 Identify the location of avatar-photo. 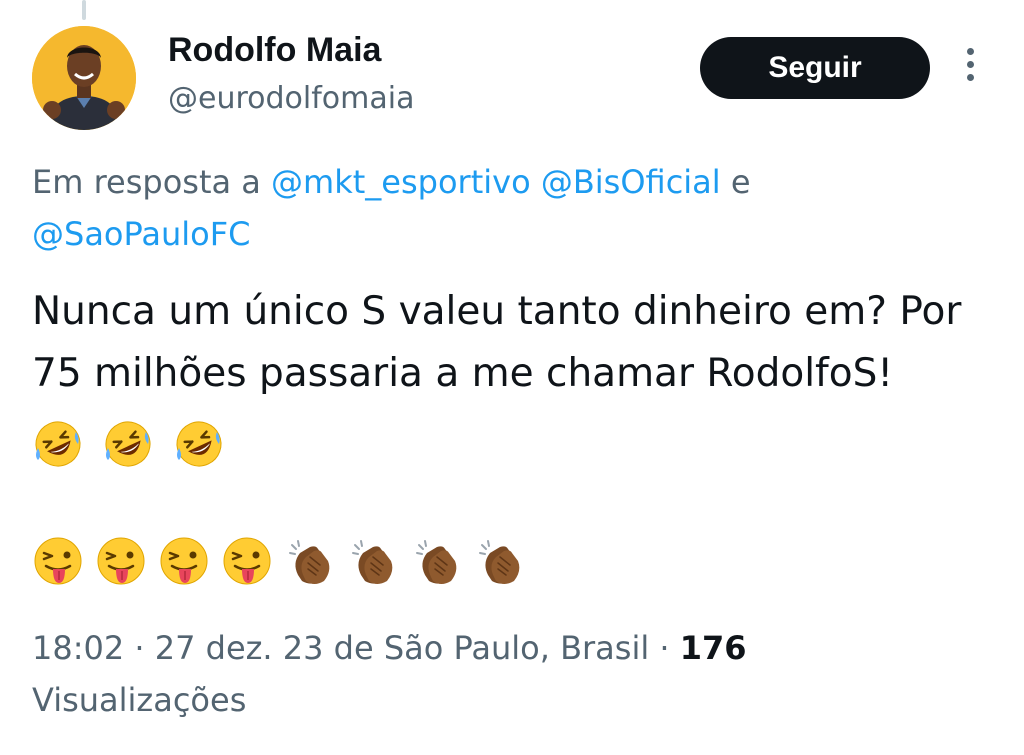
(84, 78).